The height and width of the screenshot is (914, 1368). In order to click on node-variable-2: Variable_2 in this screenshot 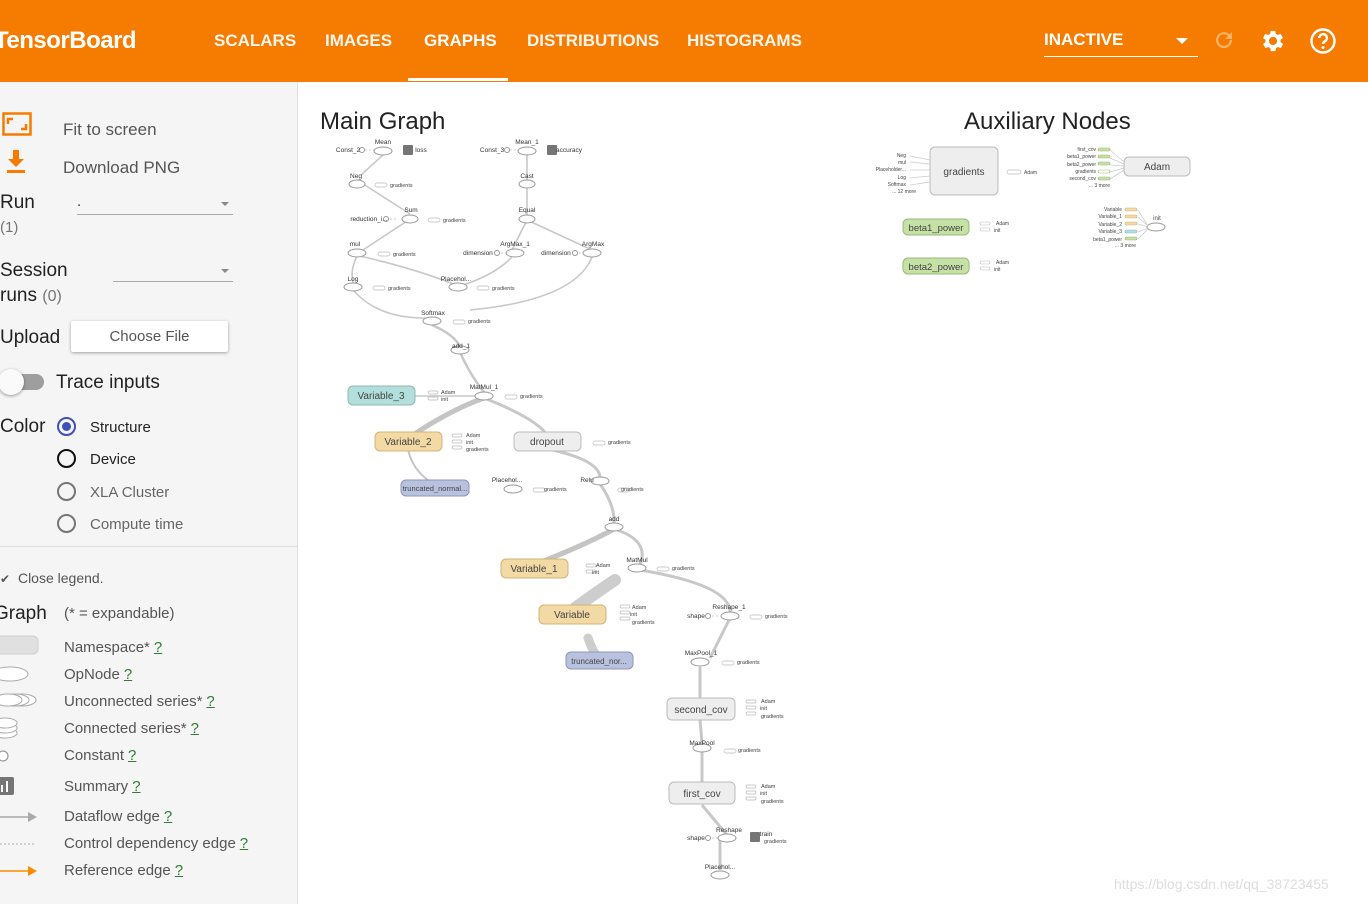, I will do `click(408, 442)`.